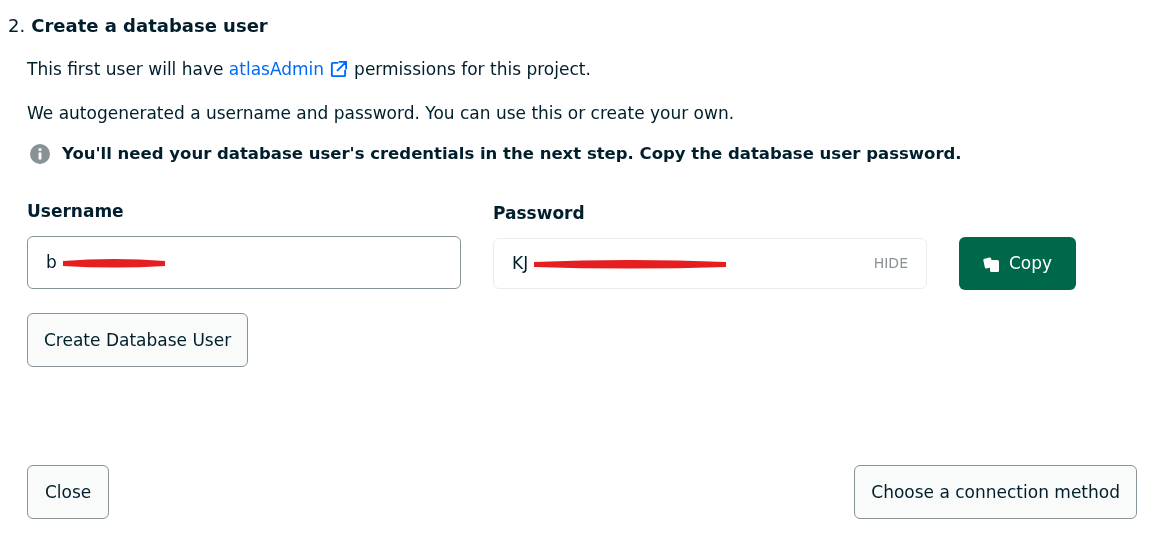  What do you see at coordinates (1017, 264) in the screenshot?
I see `copy-button: Copy` at bounding box center [1017, 264].